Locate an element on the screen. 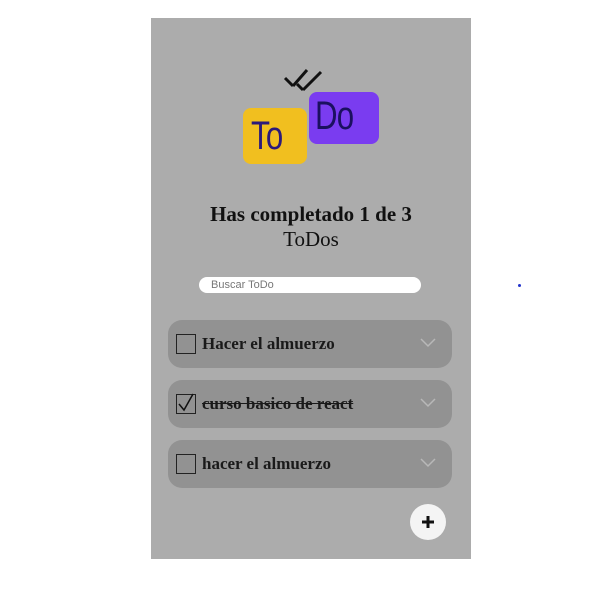 The image size is (600, 600). logo-to-text: To is located at coordinates (267, 136).